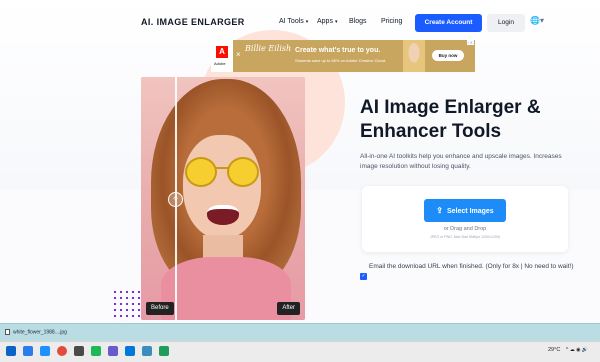 Image resolution: width=600 pixels, height=362 pixels. I want to click on nav-blogs: Blogs, so click(358, 21).